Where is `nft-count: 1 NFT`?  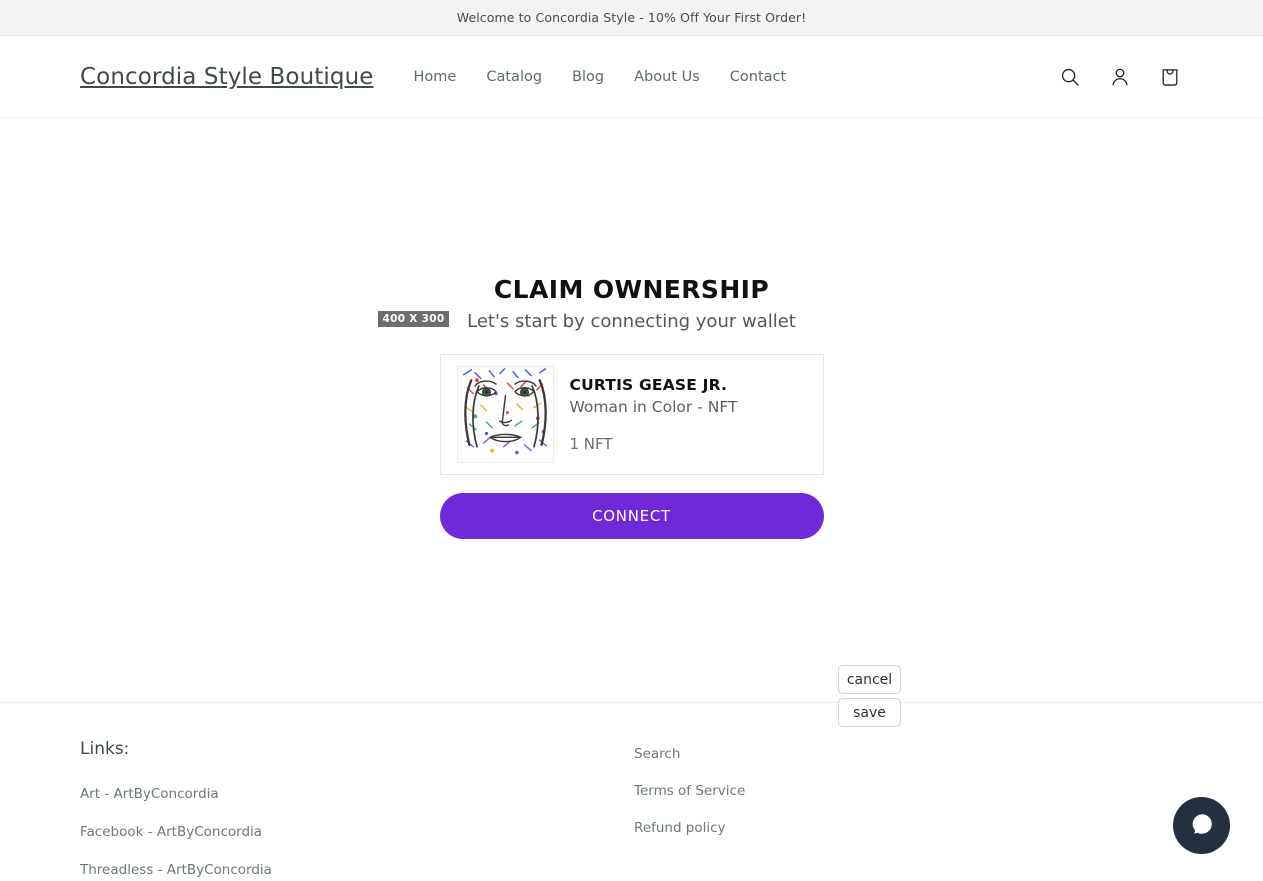
nft-count: 1 NFT is located at coordinates (591, 444).